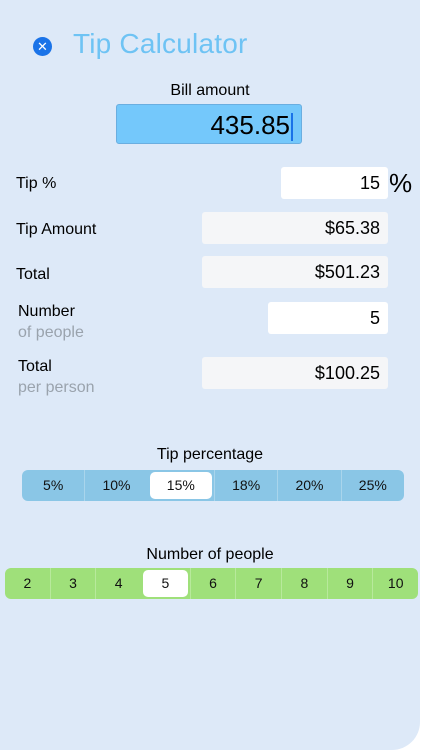 Image resolution: width=422 pixels, height=750 pixels. What do you see at coordinates (42, 46) in the screenshot?
I see `close-icon: ✕` at bounding box center [42, 46].